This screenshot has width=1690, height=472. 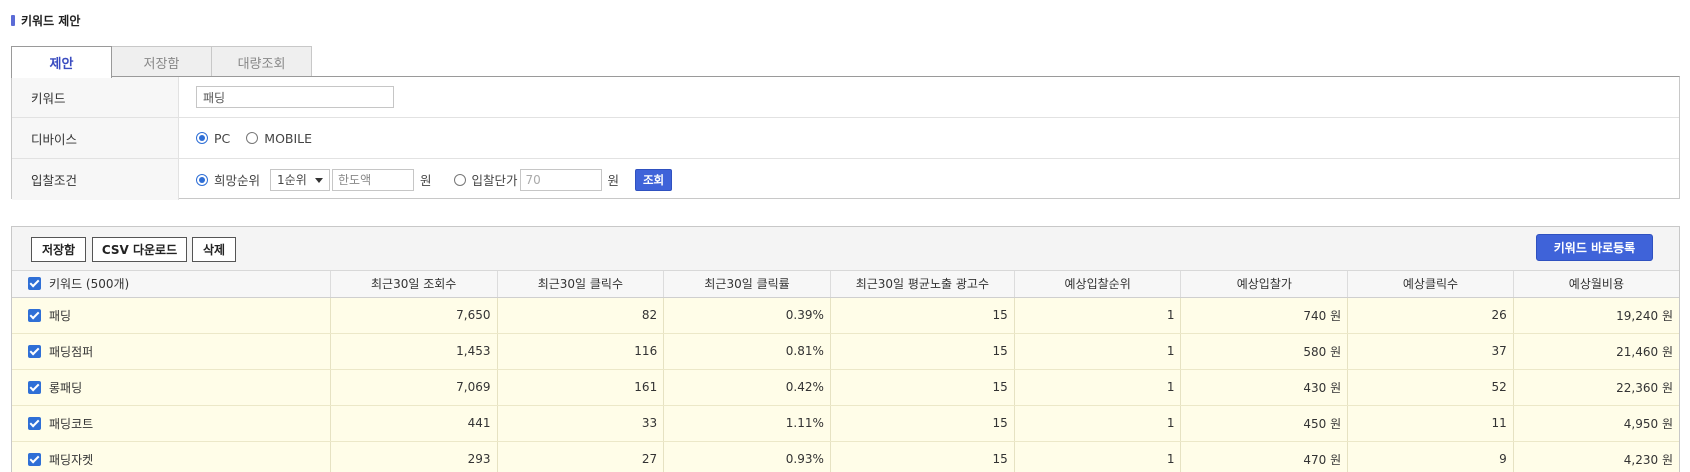 What do you see at coordinates (1596, 315) in the screenshot?
I see `cell-exp-cost: 19,240 원` at bounding box center [1596, 315].